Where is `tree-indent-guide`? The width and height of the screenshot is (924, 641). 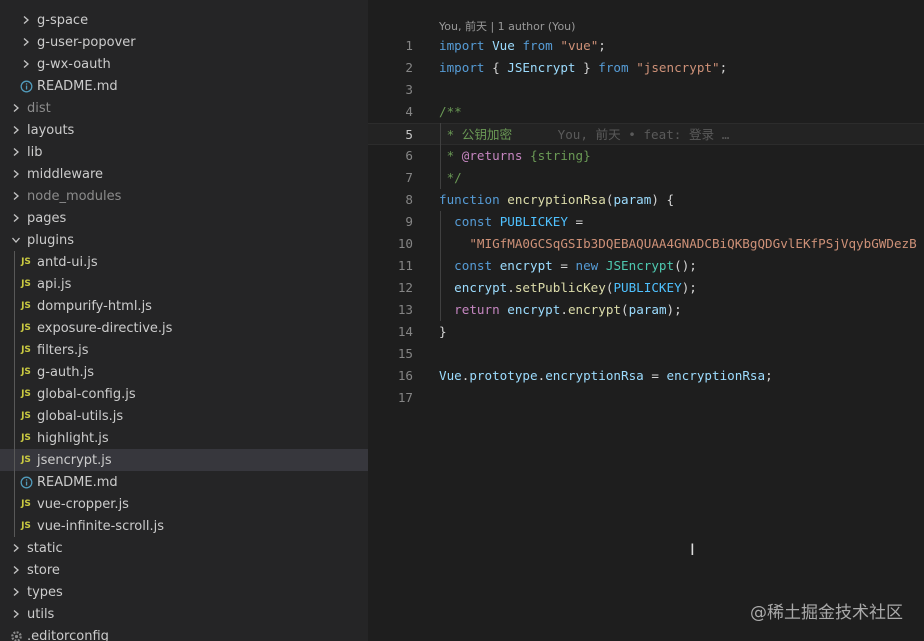
tree-indent-guide is located at coordinates (14, 394).